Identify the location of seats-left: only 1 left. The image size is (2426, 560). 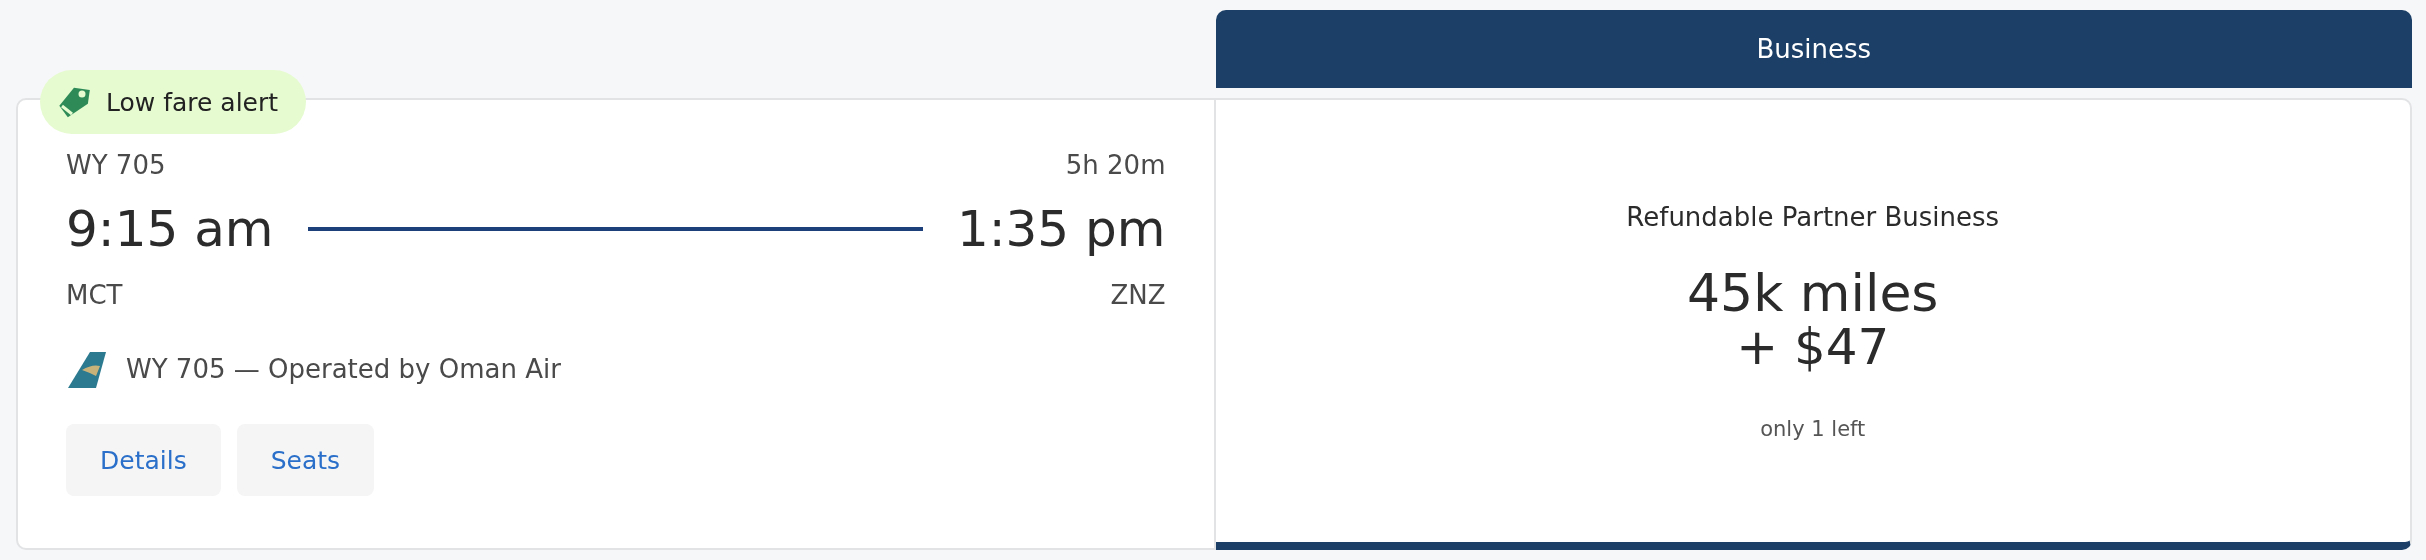
(1813, 429).